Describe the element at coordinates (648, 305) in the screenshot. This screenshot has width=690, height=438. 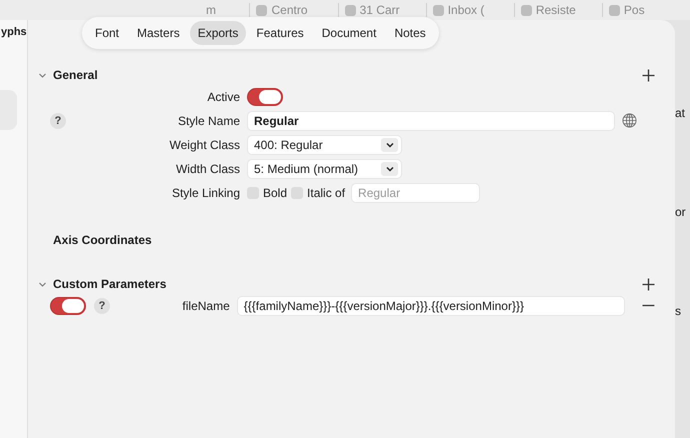
I see `remove-icon` at that location.